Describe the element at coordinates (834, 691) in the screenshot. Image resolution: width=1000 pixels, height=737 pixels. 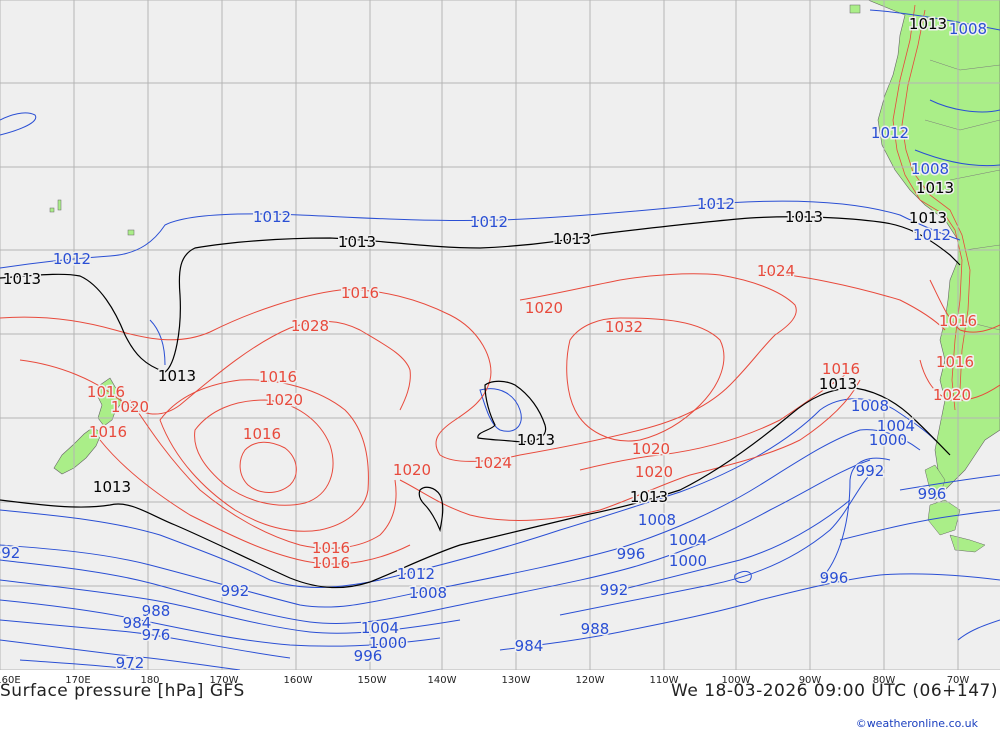
I see `valid-datetime: We 18-03-2026 09:00 UTC (06+147)` at that location.